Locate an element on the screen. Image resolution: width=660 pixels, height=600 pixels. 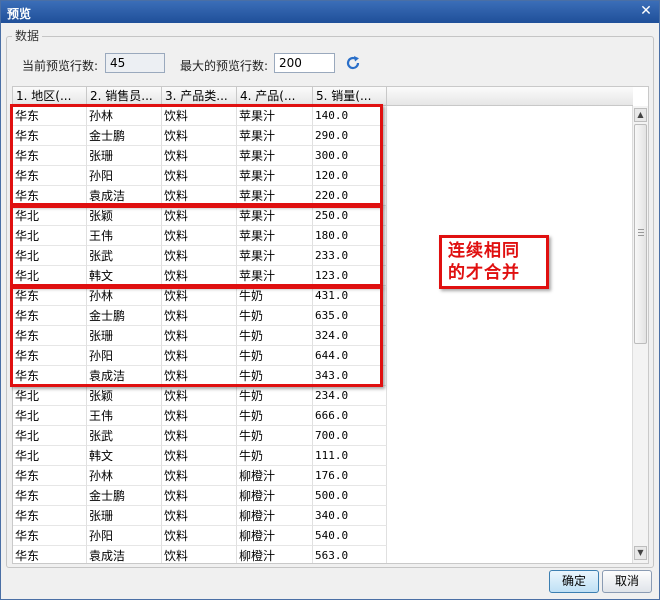
scroll-up-icon: ▲ is located at coordinates (640, 115).